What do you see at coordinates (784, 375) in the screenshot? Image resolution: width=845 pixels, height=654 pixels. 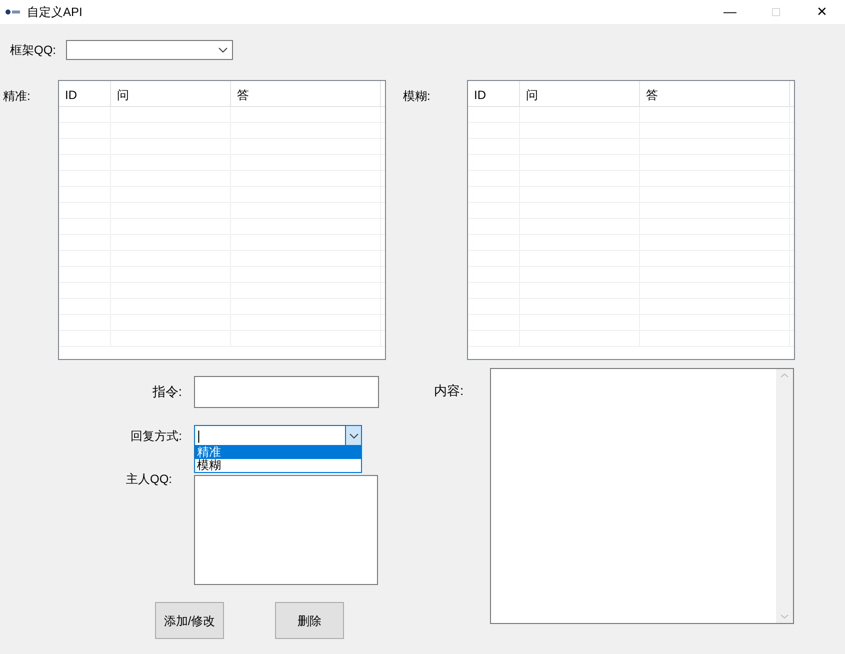 I see `scroll-up-icon` at bounding box center [784, 375].